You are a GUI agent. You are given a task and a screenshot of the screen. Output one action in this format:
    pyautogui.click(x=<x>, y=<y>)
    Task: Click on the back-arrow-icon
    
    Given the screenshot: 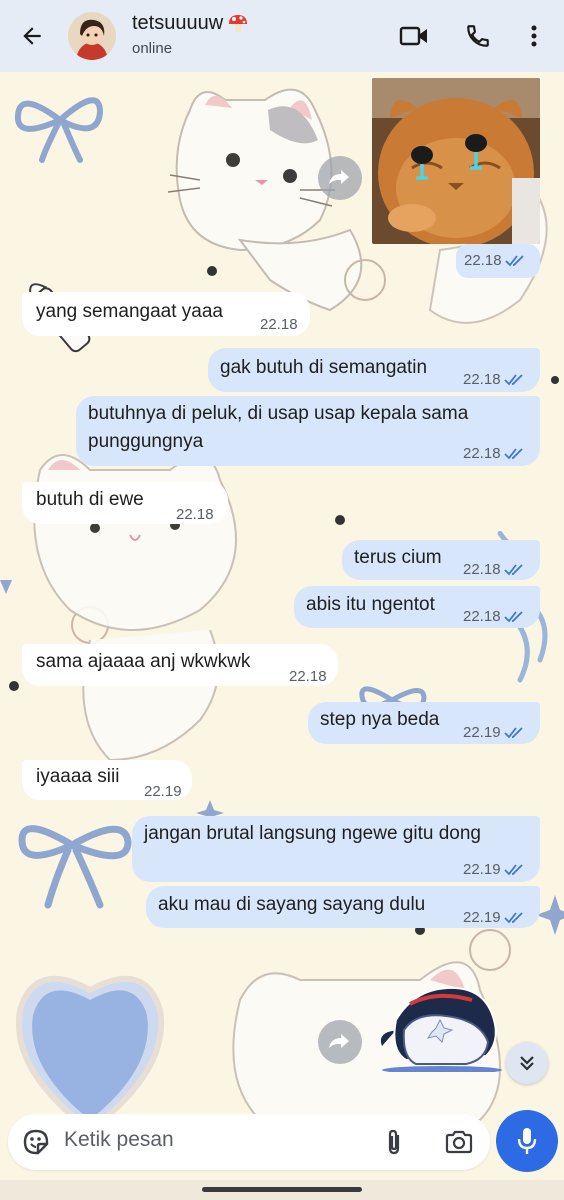 What is the action you would take?
    pyautogui.click(x=32, y=36)
    